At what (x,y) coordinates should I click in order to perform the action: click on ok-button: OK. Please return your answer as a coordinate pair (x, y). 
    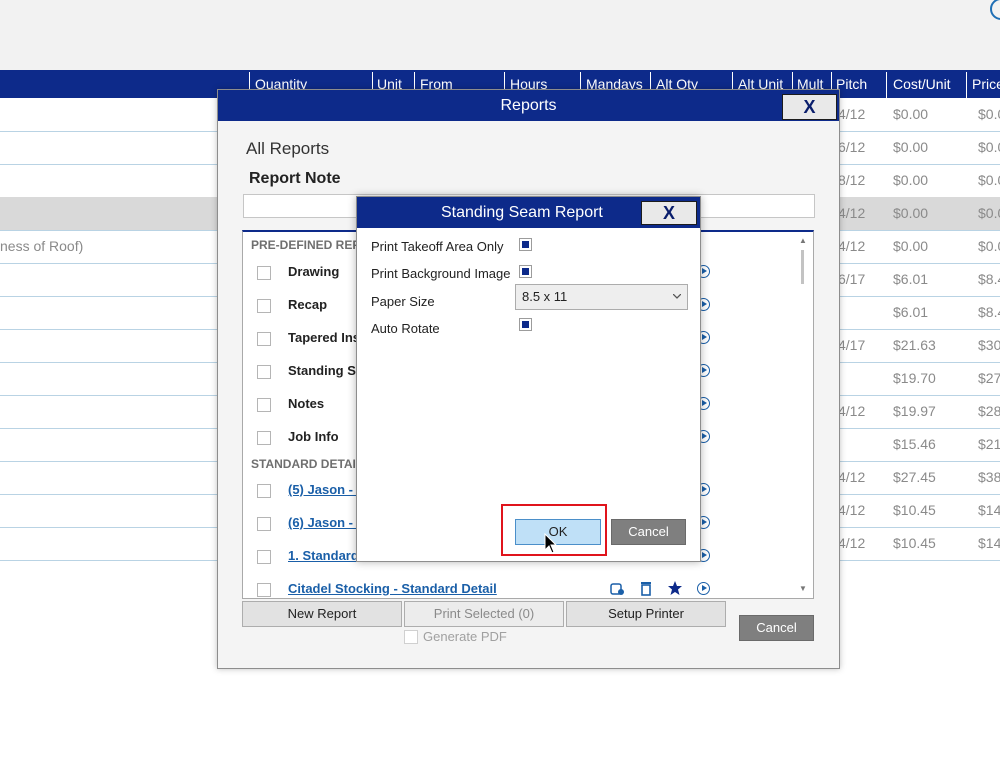
    Looking at the image, I should click on (558, 532).